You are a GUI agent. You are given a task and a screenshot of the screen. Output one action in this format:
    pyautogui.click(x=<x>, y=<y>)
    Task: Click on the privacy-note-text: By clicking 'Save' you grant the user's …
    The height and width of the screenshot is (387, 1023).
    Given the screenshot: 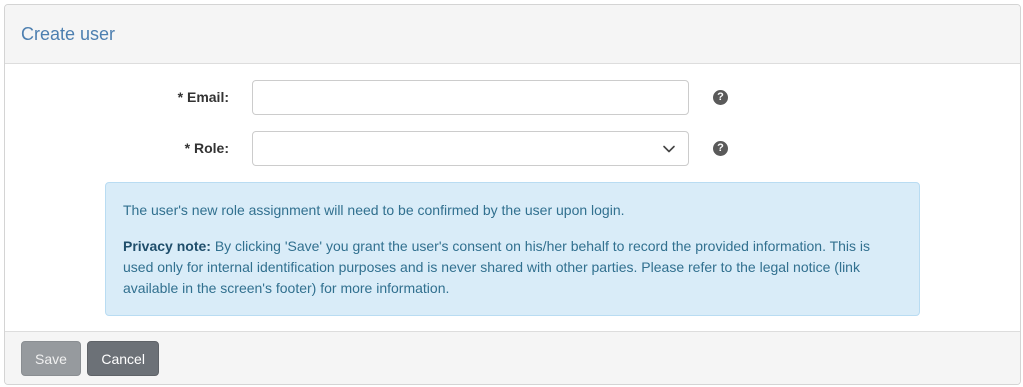 What is the action you would take?
    pyautogui.click(x=497, y=267)
    